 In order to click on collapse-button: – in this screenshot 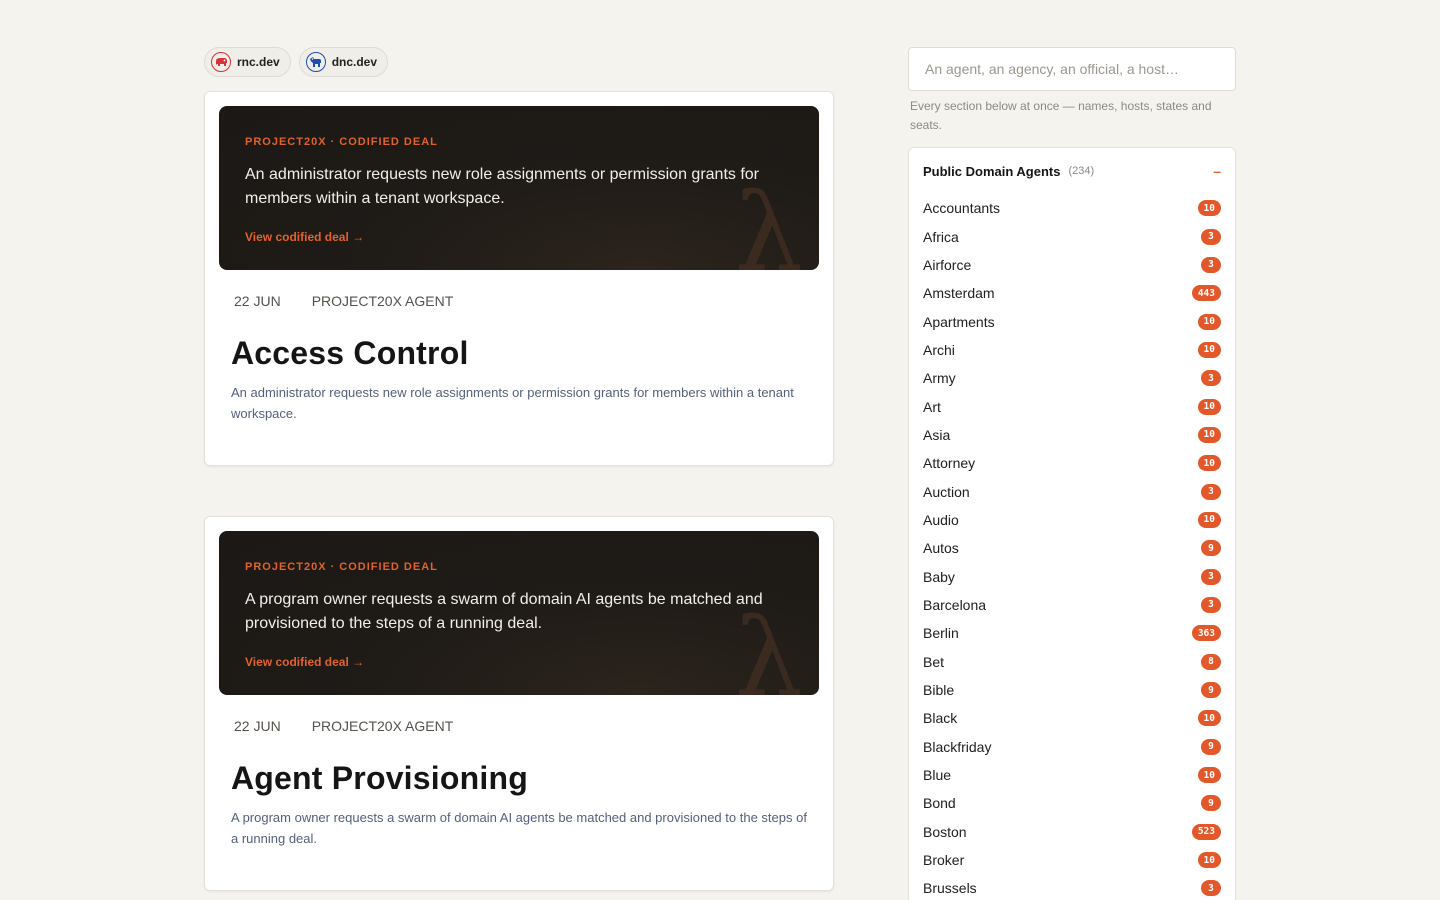, I will do `click(1217, 171)`.